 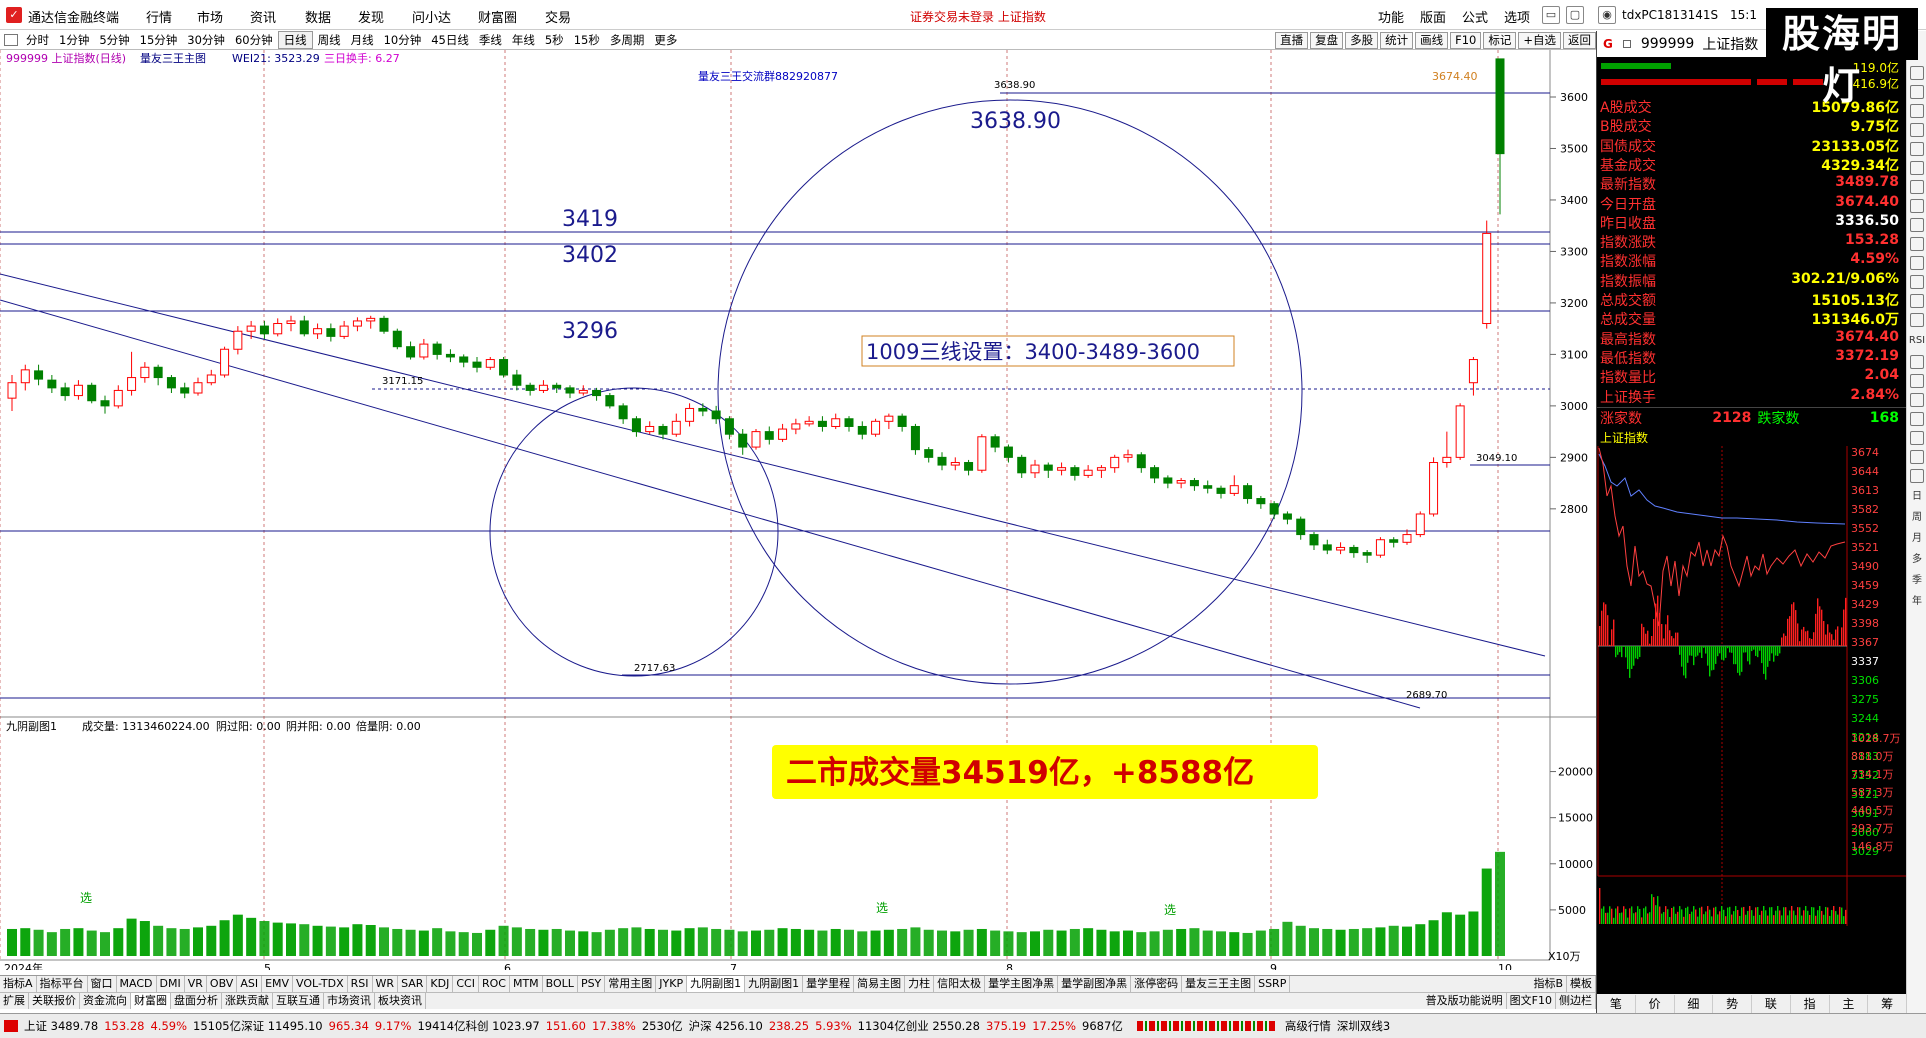 I want to click on function-tab: 互联互通, so click(x=298, y=1001).